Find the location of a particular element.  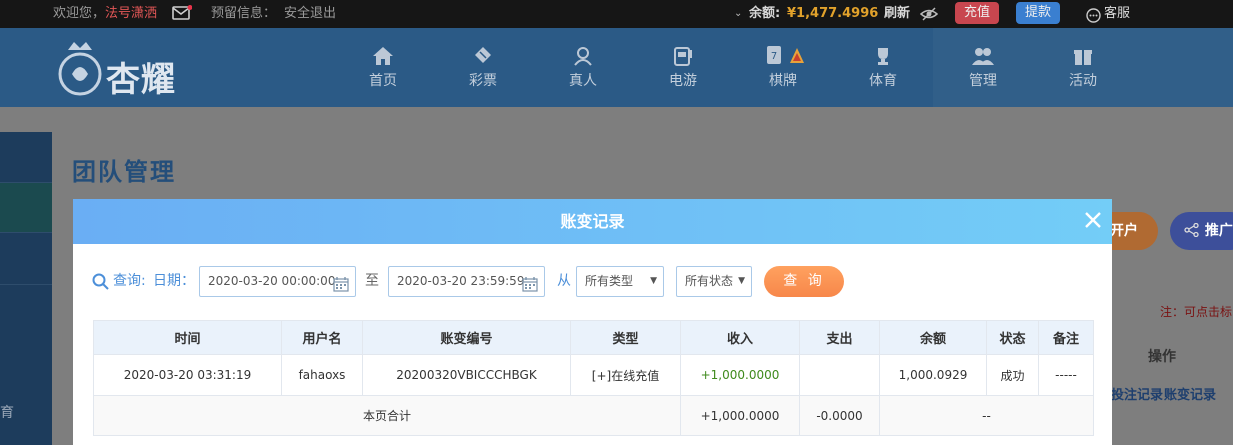

open-account-label: 开户 is located at coordinates (1124, 231).